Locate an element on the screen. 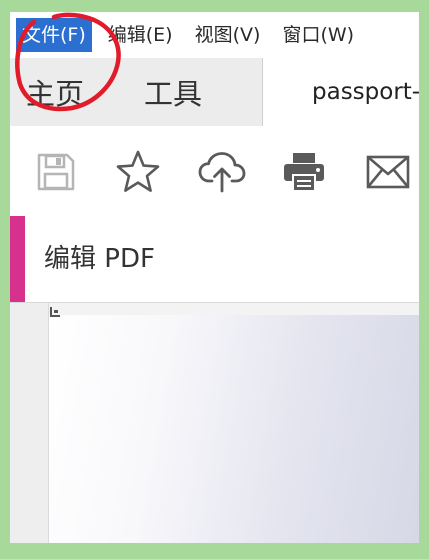 Image resolution: width=429 pixels, height=559 pixels. save-button is located at coordinates (56, 172).